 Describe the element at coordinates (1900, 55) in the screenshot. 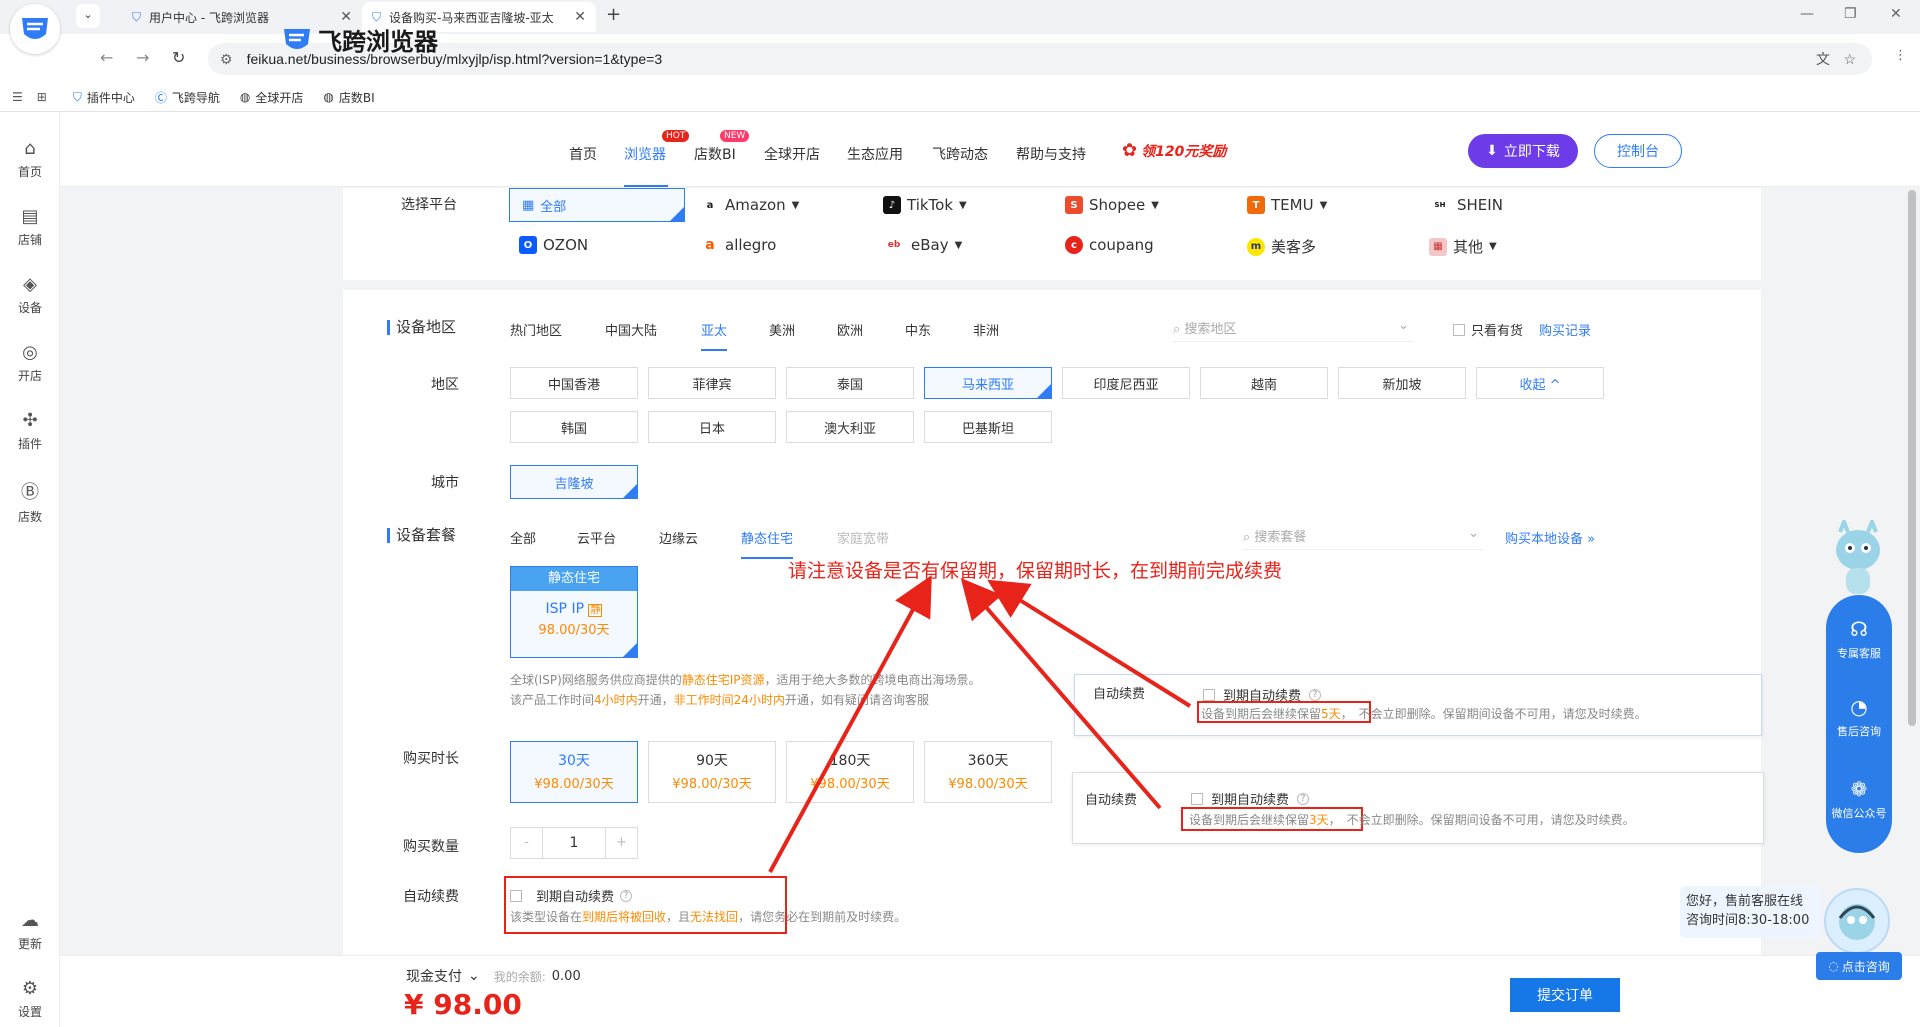

I see `menu-icon: ⋮` at that location.